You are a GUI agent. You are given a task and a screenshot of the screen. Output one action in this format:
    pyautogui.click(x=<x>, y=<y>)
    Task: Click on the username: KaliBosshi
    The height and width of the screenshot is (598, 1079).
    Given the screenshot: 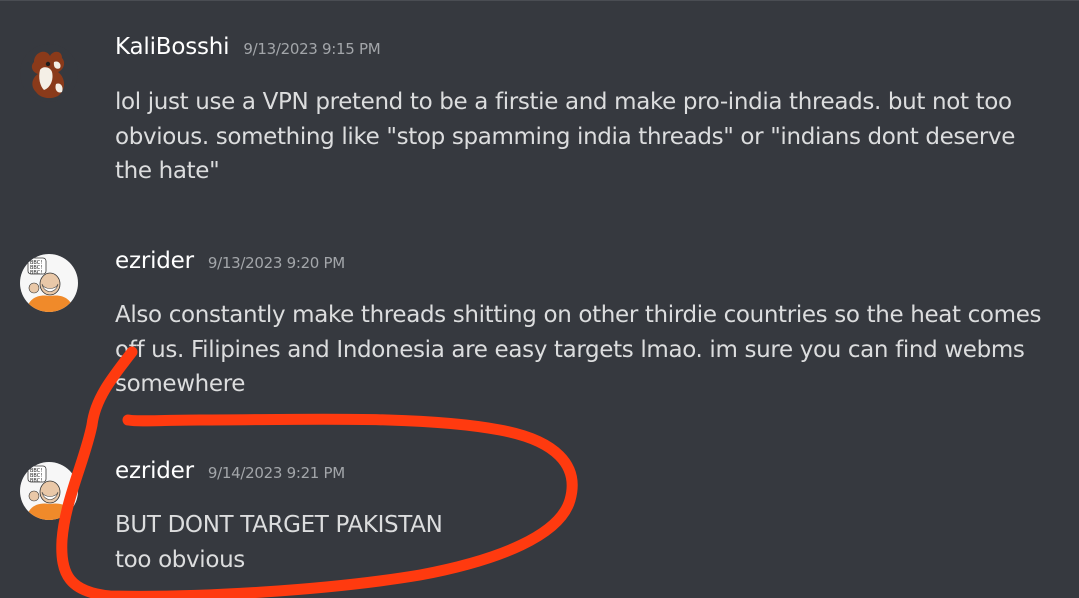 What is the action you would take?
    pyautogui.click(x=172, y=47)
    